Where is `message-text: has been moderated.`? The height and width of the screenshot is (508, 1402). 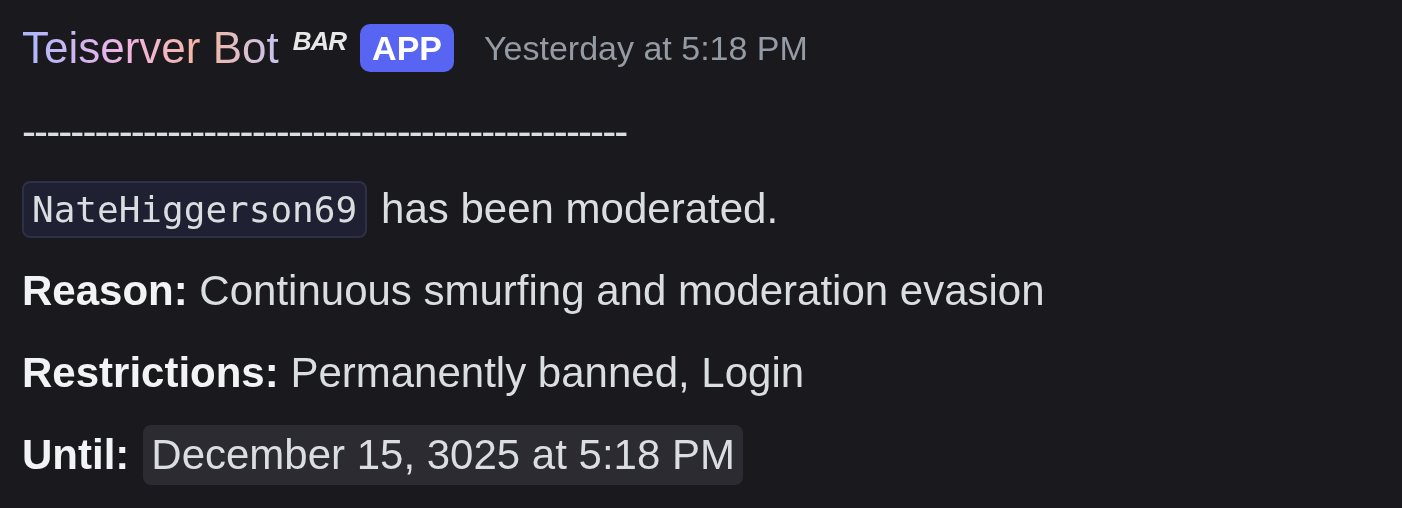 message-text: has been moderated. is located at coordinates (580, 209).